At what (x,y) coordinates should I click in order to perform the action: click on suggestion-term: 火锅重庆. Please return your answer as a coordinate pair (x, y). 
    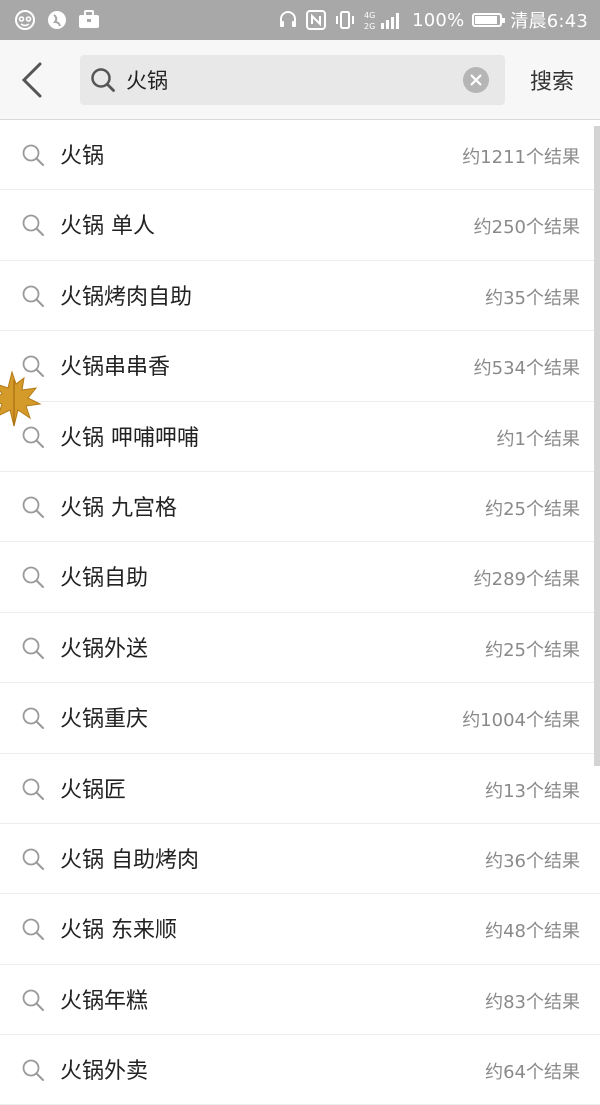
    Looking at the image, I should click on (104, 720).